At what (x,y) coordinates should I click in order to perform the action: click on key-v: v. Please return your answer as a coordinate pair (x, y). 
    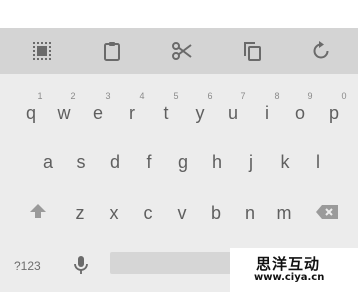
    Looking at the image, I should click on (182, 213).